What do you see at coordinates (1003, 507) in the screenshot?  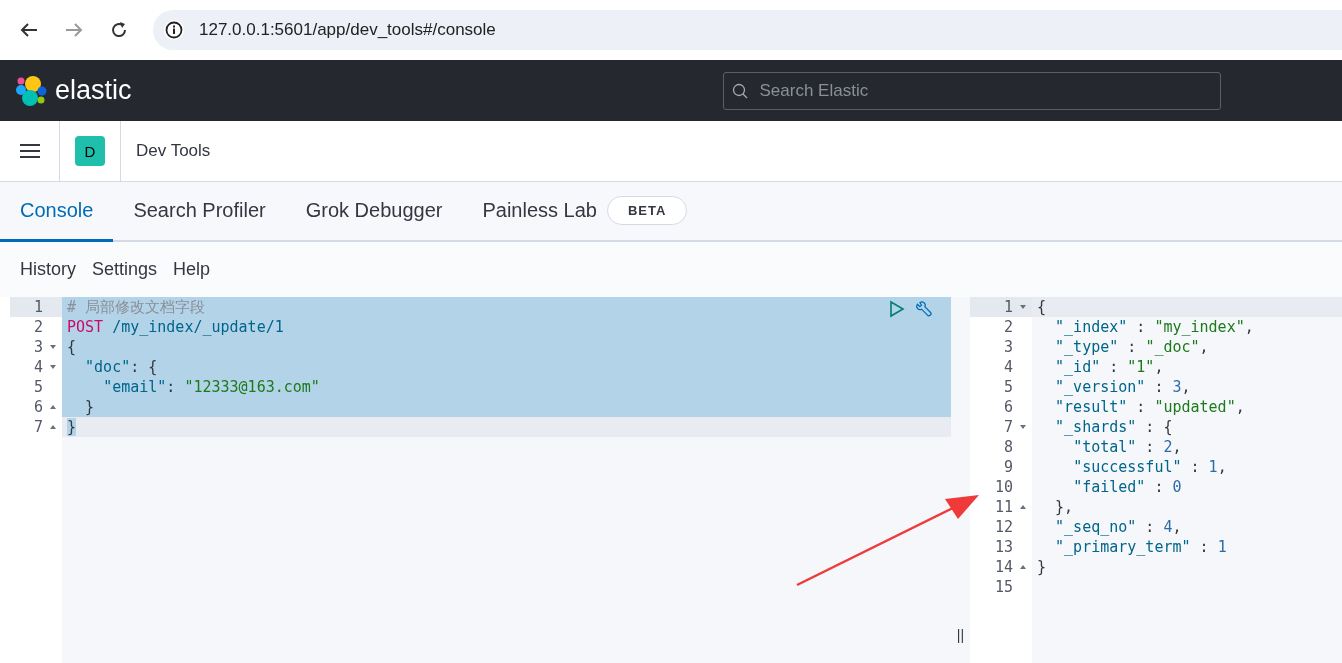 I see `line-number: 11` at bounding box center [1003, 507].